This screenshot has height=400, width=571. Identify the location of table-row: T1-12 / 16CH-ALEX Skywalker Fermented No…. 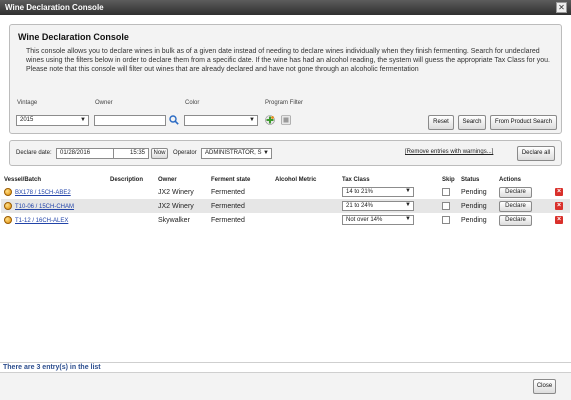
(285, 220).